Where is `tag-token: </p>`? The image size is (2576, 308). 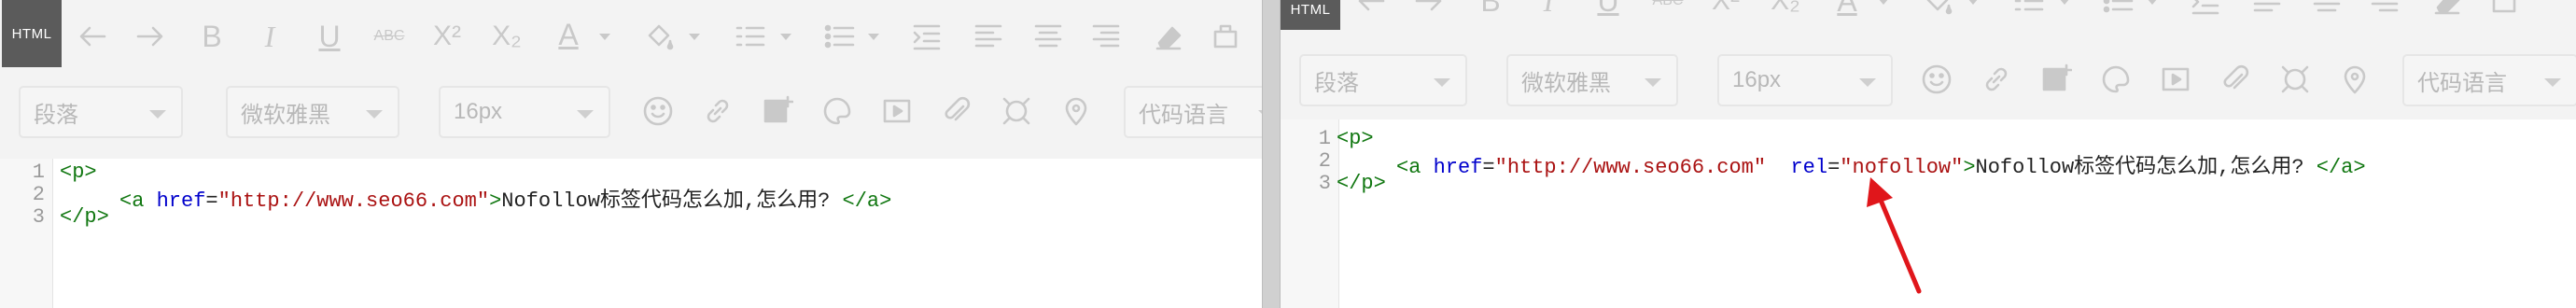
tag-token: </p> is located at coordinates (84, 217).